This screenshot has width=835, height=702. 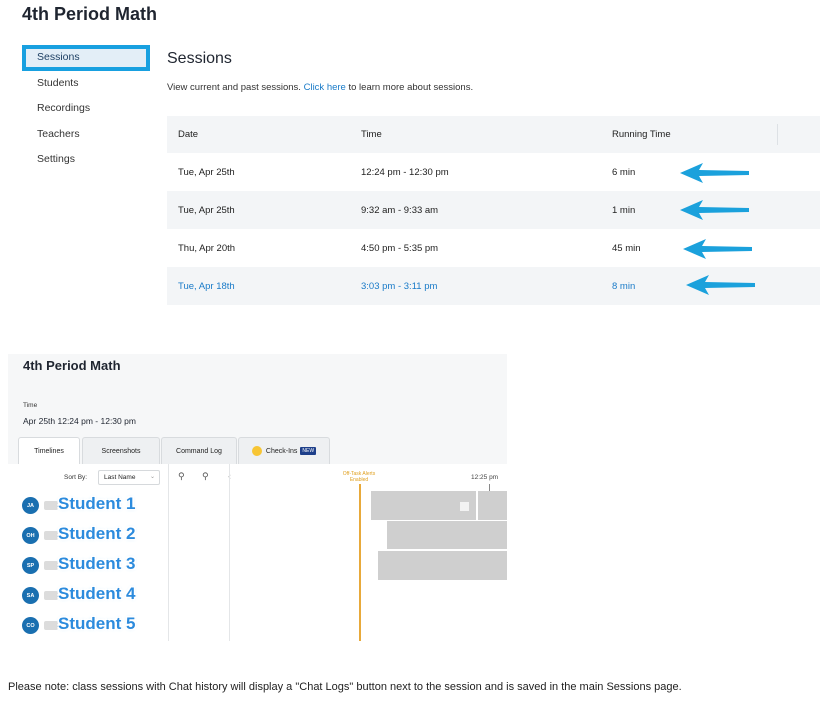 I want to click on student-row: CO Student 5, so click(x=88, y=624).